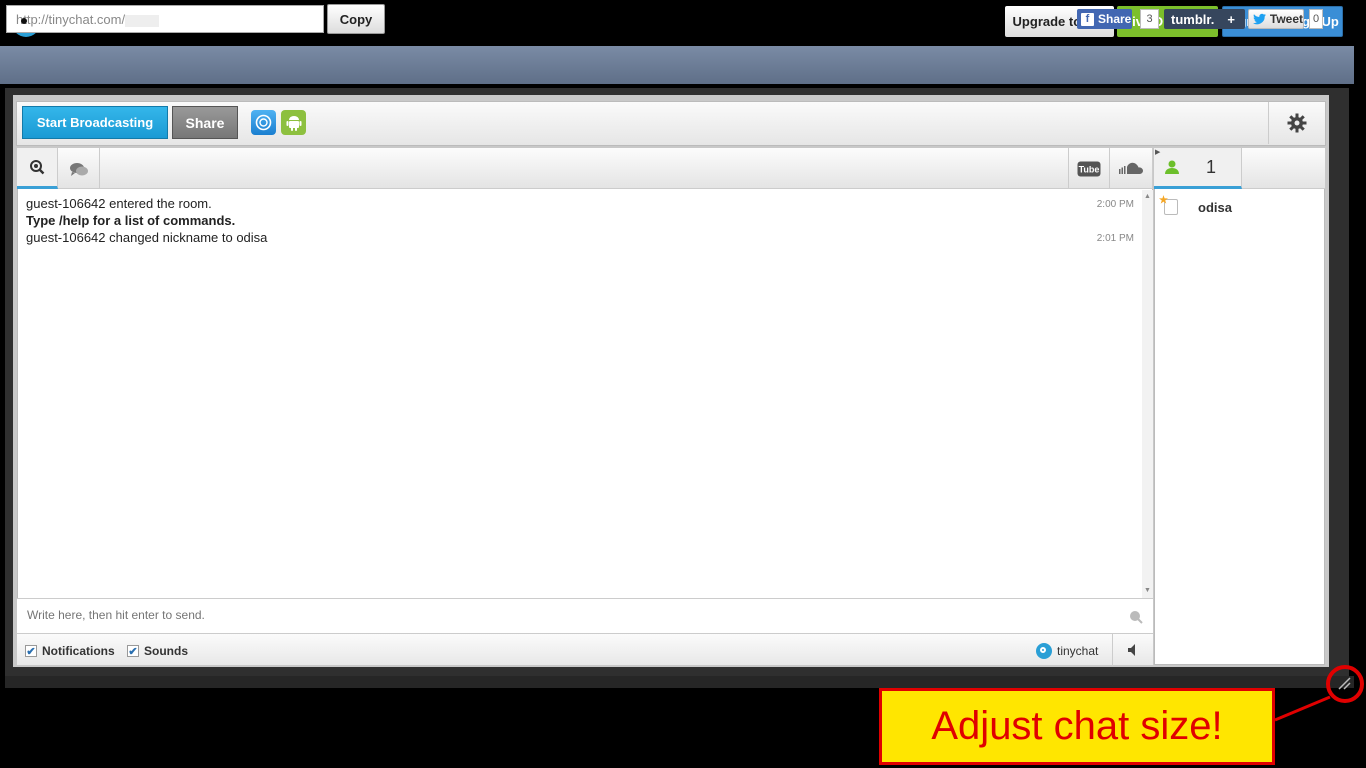 The height and width of the screenshot is (768, 1366). What do you see at coordinates (1077, 726) in the screenshot?
I see `adjust-size-callout: Adjust chat size!` at bounding box center [1077, 726].